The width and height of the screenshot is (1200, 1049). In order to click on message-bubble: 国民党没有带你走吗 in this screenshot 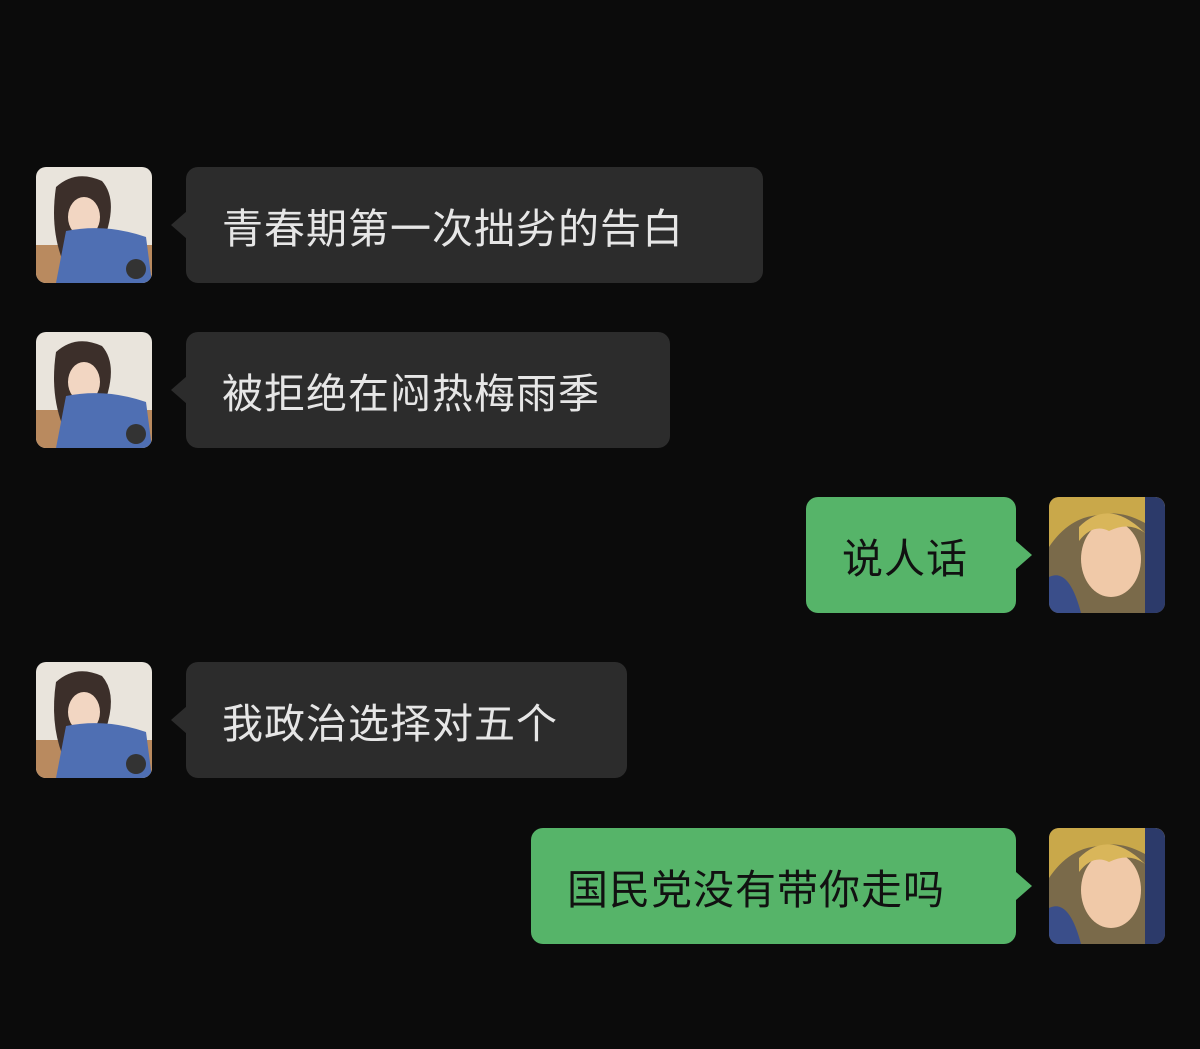, I will do `click(773, 886)`.